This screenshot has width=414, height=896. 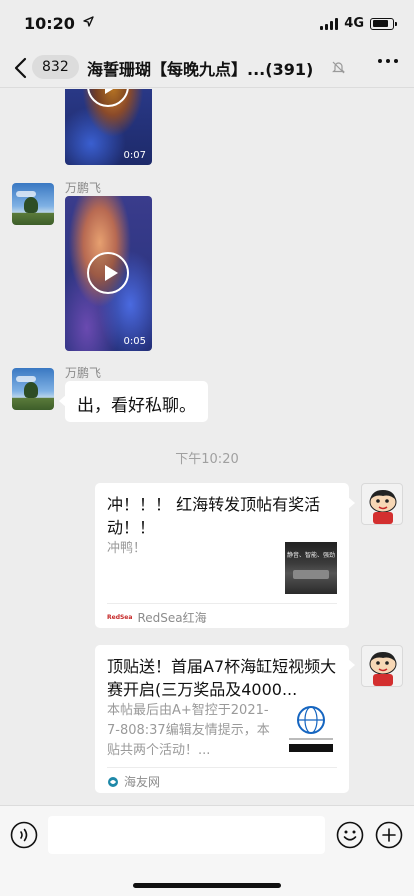 What do you see at coordinates (142, 782) in the screenshot?
I see `source-name: 海友网` at bounding box center [142, 782].